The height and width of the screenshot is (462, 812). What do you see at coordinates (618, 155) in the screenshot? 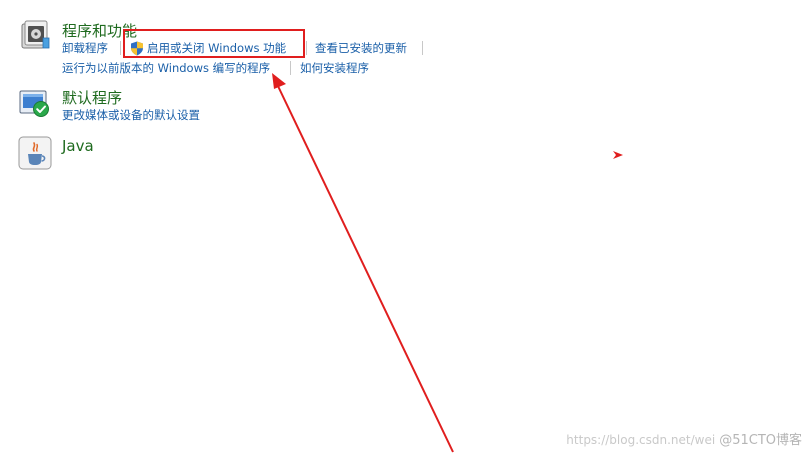
I see `annotation-small-arrowhead` at bounding box center [618, 155].